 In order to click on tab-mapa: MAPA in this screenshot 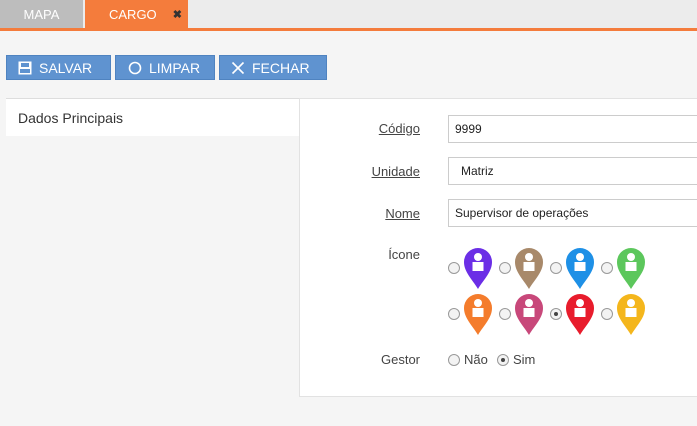, I will do `click(41, 14)`.